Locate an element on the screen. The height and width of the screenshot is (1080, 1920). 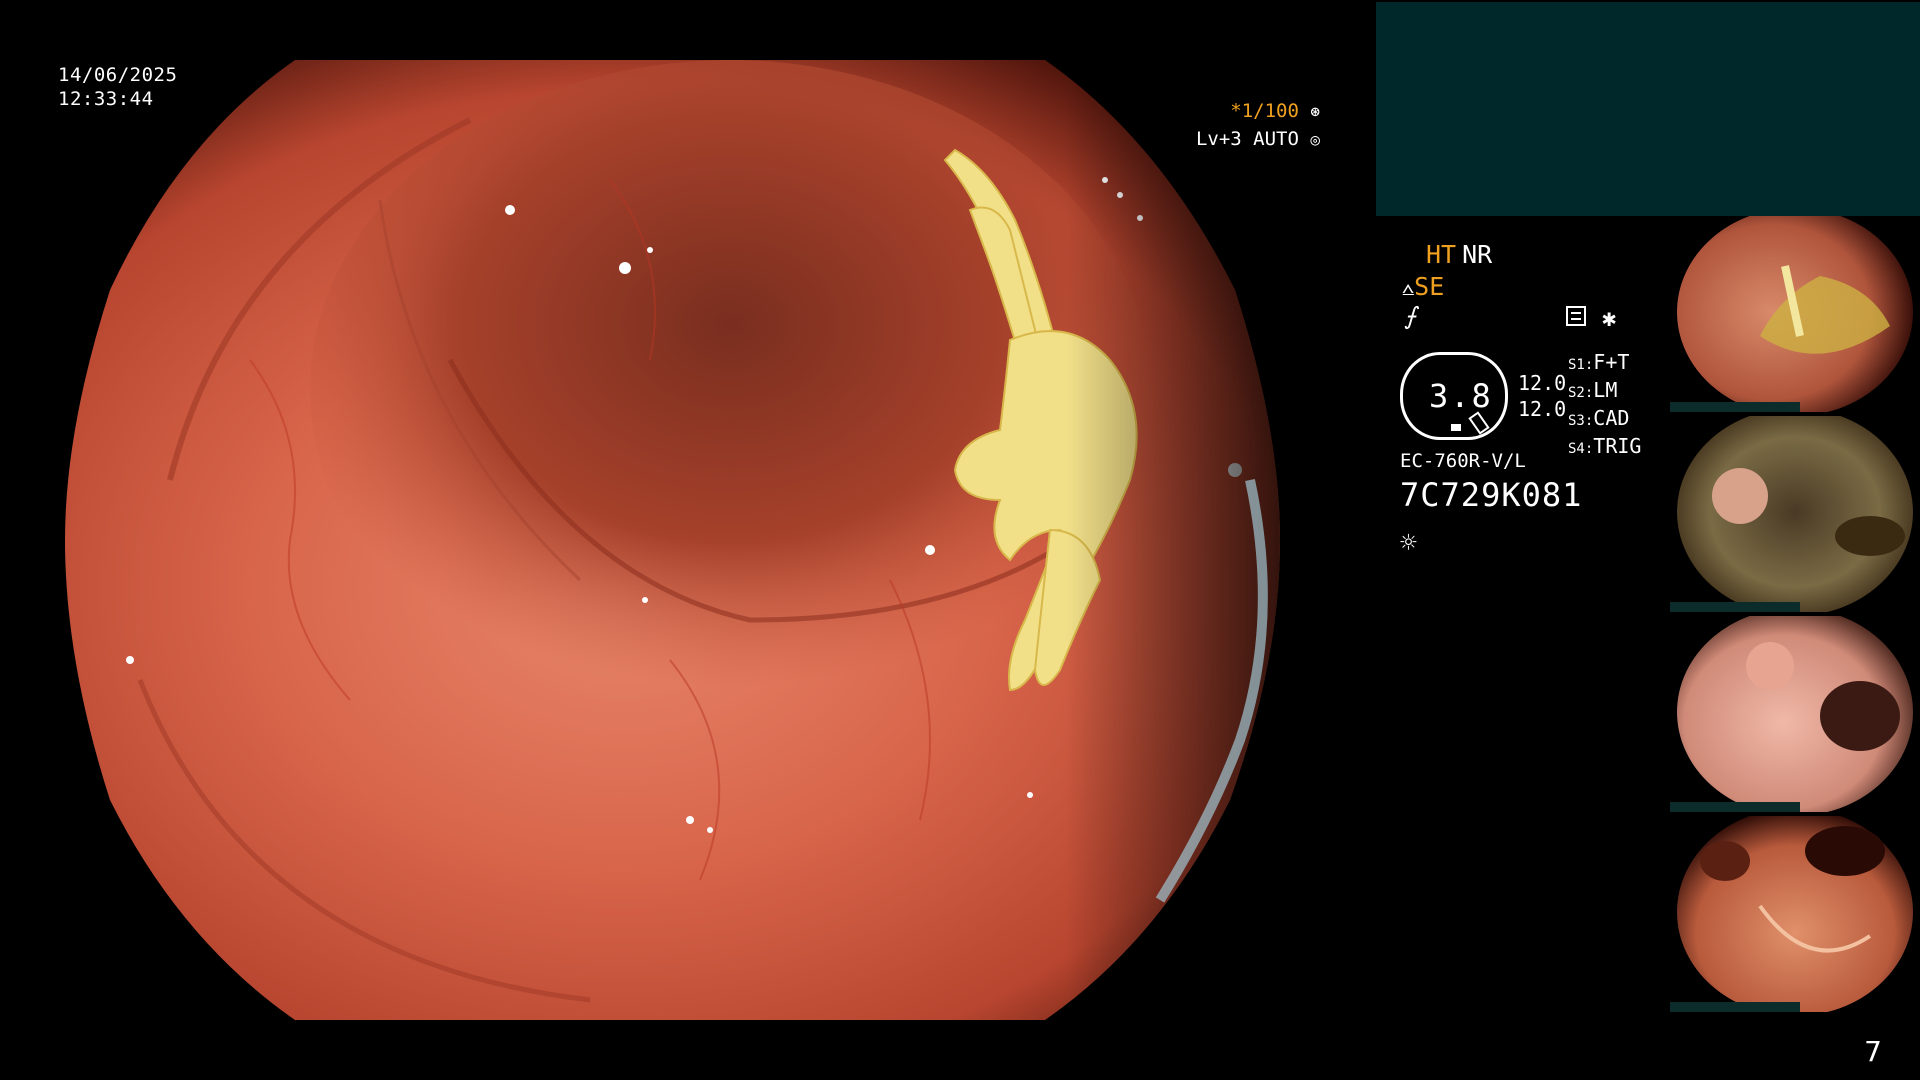
switch-item: S3:CAD is located at coordinates (1599, 418).